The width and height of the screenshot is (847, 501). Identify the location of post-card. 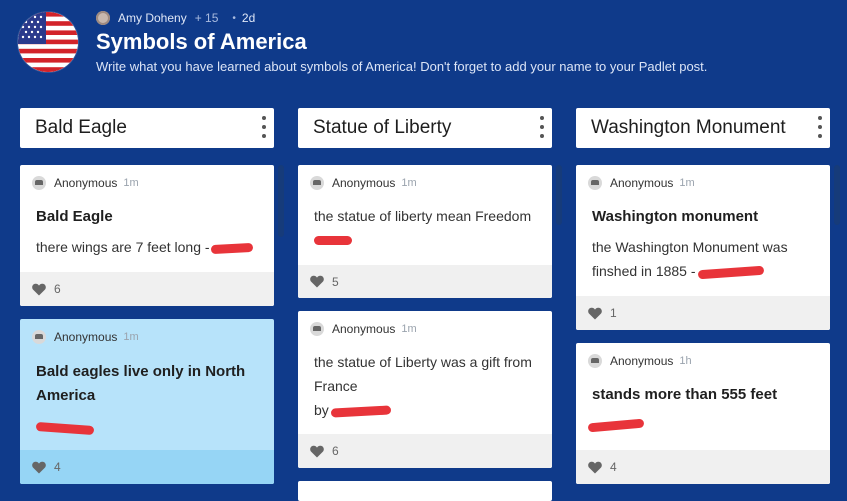
(425, 491).